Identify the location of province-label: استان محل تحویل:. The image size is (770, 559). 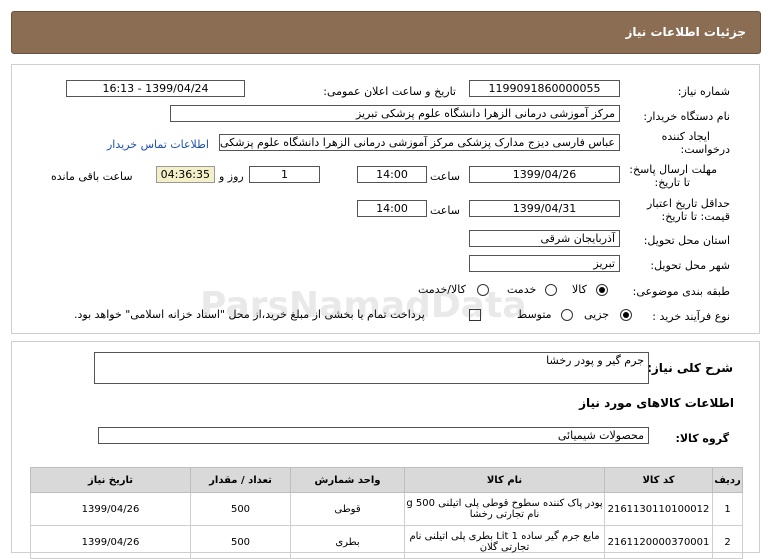
(686, 240).